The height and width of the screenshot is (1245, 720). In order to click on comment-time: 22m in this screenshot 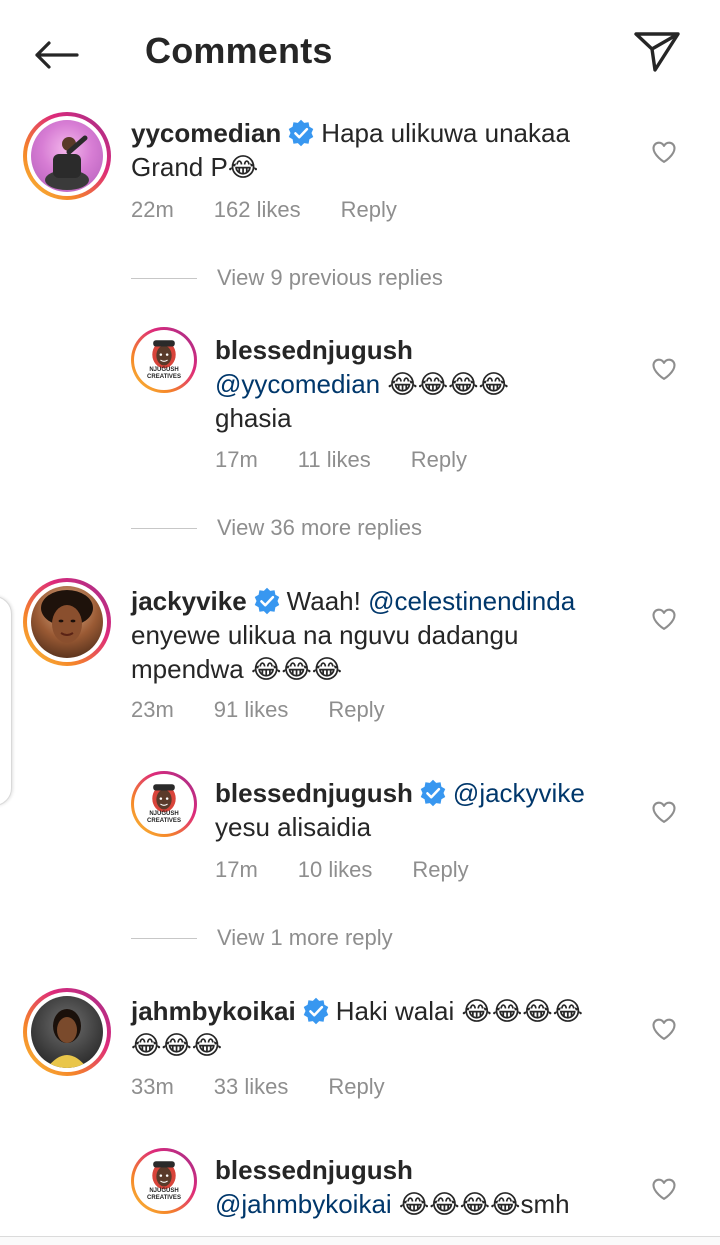, I will do `click(152, 209)`.